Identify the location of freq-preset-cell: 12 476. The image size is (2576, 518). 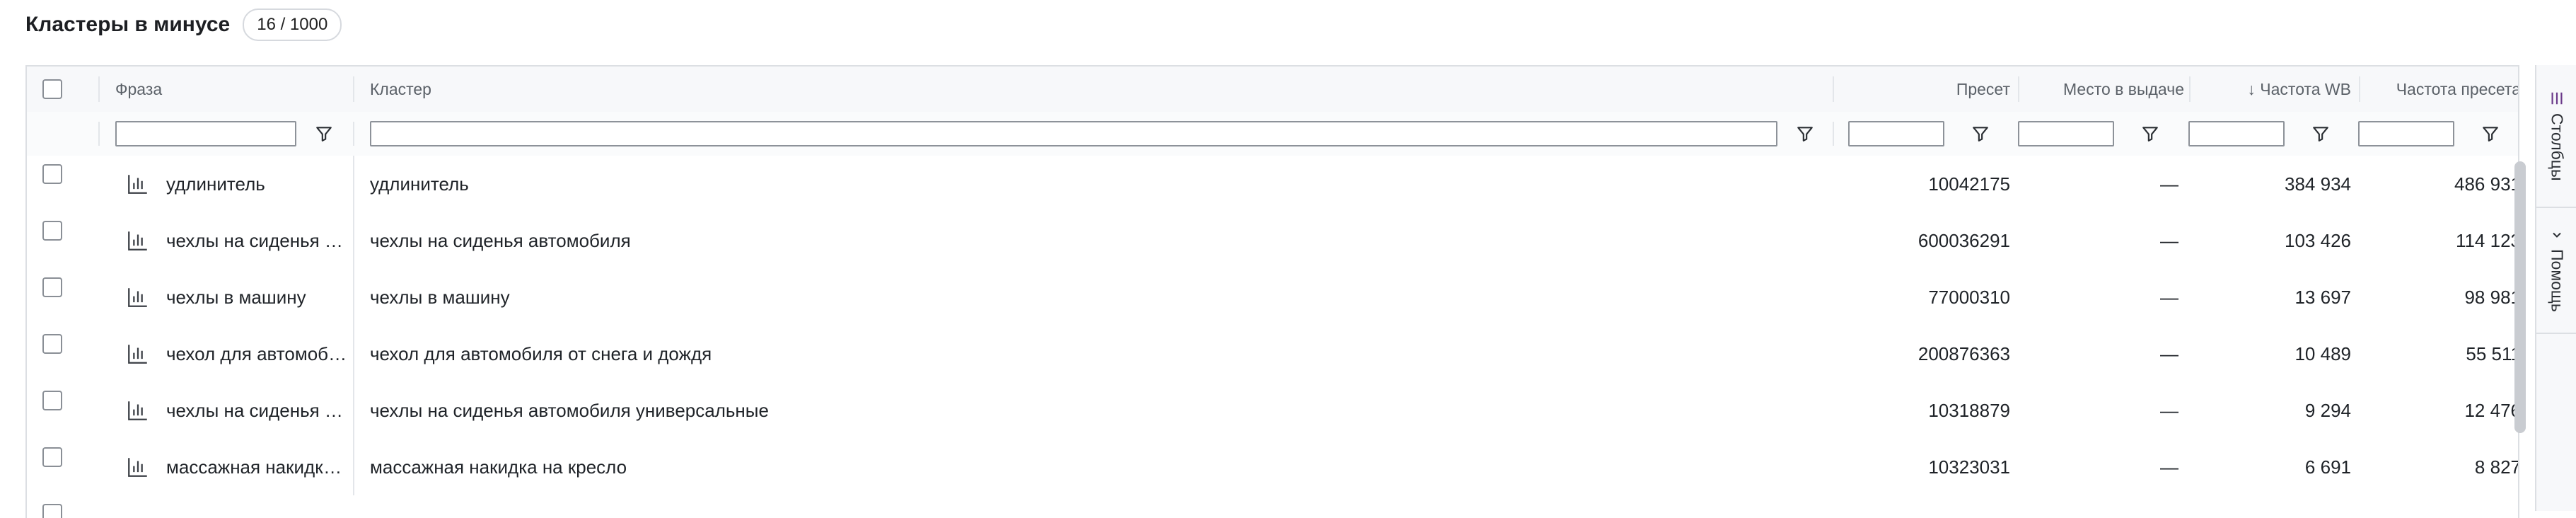
(2491, 410).